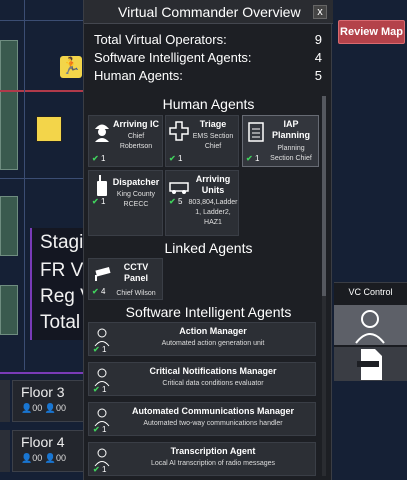  Describe the element at coordinates (324, 196) in the screenshot. I see `scrollbar-thumb` at that location.